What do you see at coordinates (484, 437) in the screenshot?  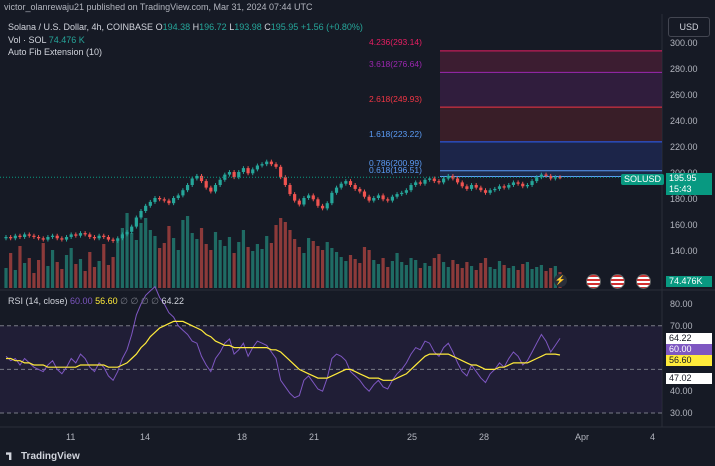 I see `time-tick: 28` at bounding box center [484, 437].